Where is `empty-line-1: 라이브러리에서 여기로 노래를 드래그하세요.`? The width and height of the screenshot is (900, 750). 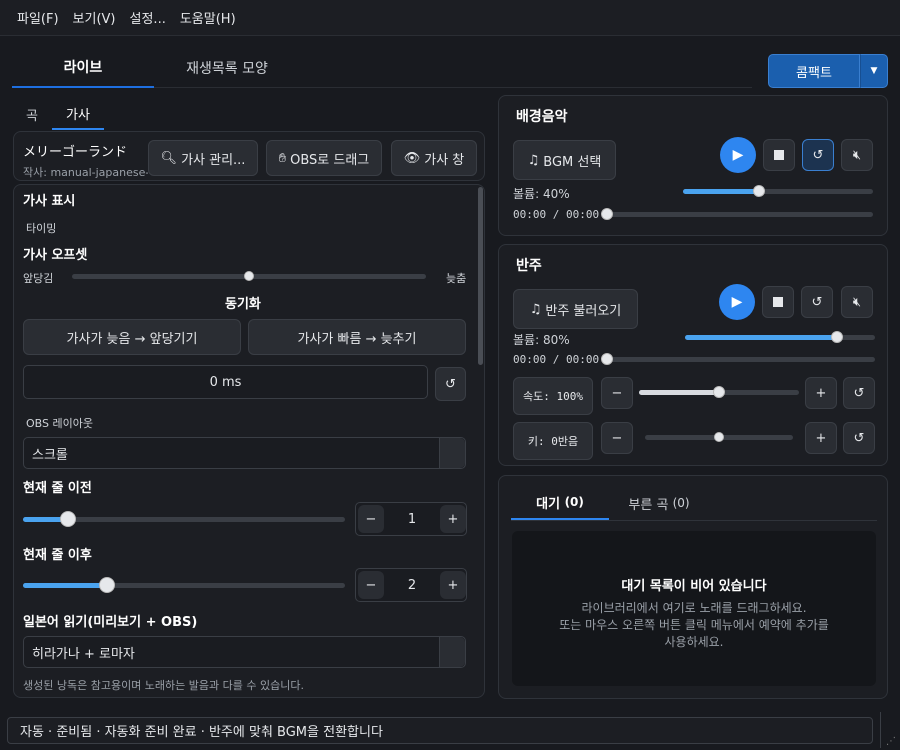
empty-line-1: 라이브러리에서 여기로 노래를 드래그하세요. is located at coordinates (694, 608).